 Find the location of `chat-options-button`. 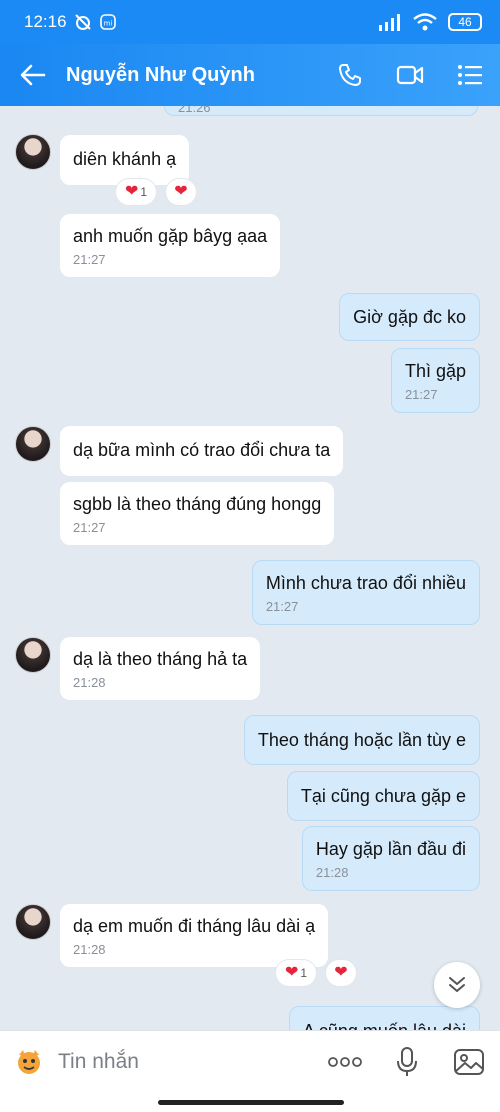

chat-options-button is located at coordinates (470, 75).